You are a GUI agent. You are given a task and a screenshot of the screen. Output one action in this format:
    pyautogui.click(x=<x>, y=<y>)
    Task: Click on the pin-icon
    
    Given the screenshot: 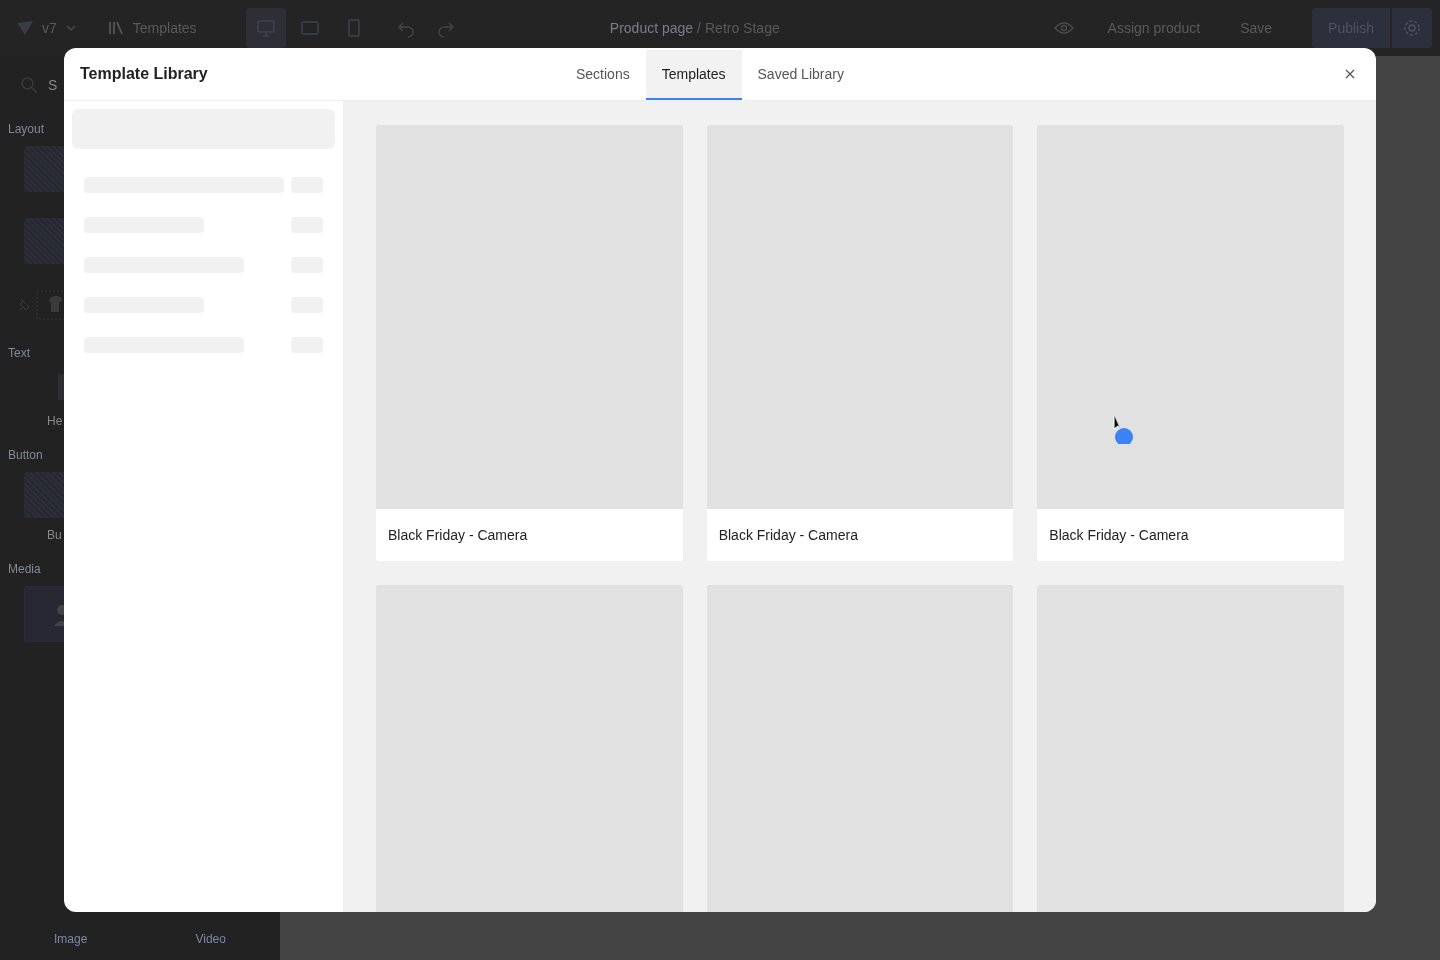 What is the action you would take?
    pyautogui.click(x=25, y=305)
    